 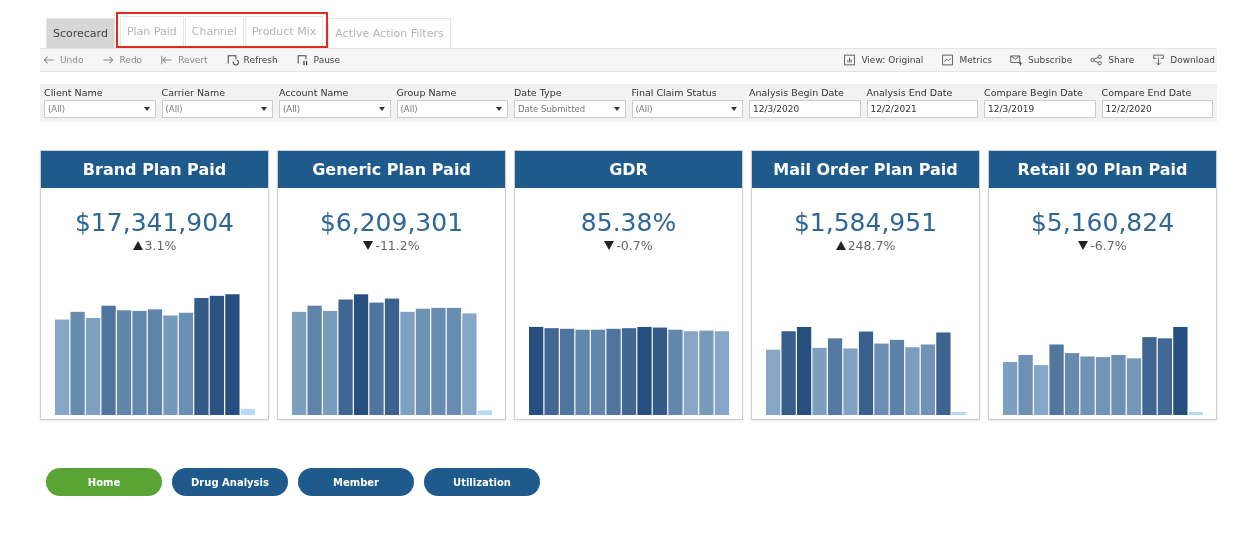 What do you see at coordinates (865, 169) in the screenshot?
I see `card-title: Mail Order Plan Paid` at bounding box center [865, 169].